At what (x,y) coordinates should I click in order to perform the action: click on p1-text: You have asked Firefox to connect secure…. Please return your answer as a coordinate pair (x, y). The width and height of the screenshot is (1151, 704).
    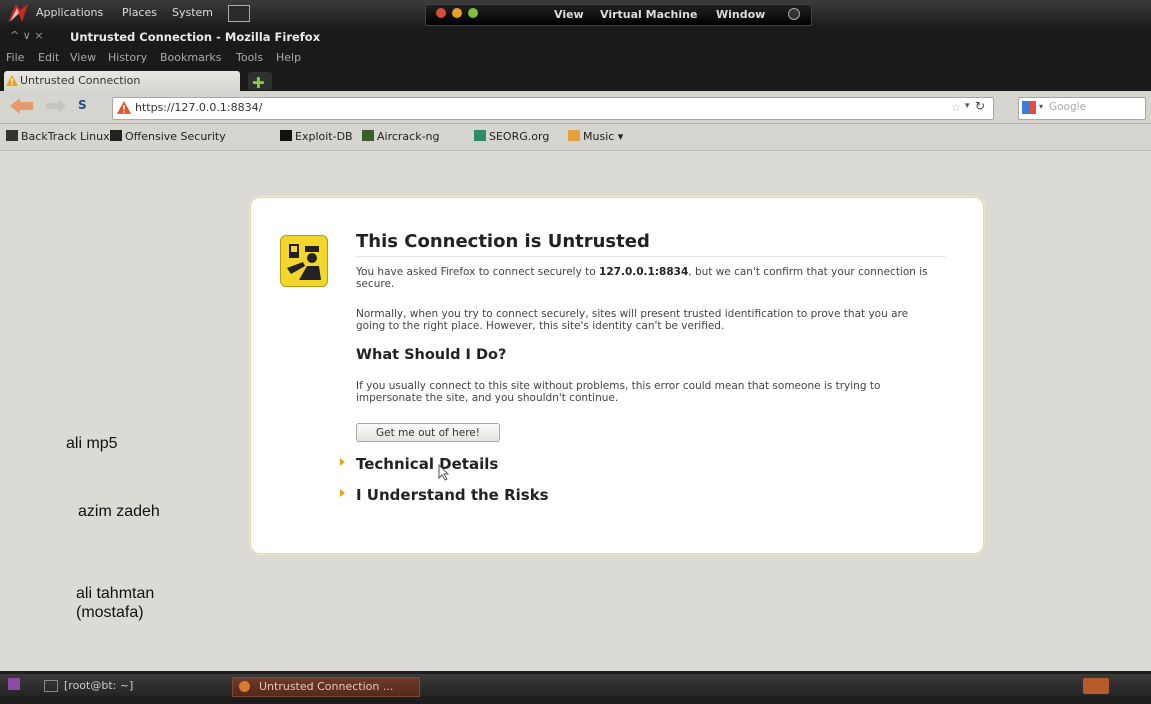
    Looking at the image, I should click on (478, 272).